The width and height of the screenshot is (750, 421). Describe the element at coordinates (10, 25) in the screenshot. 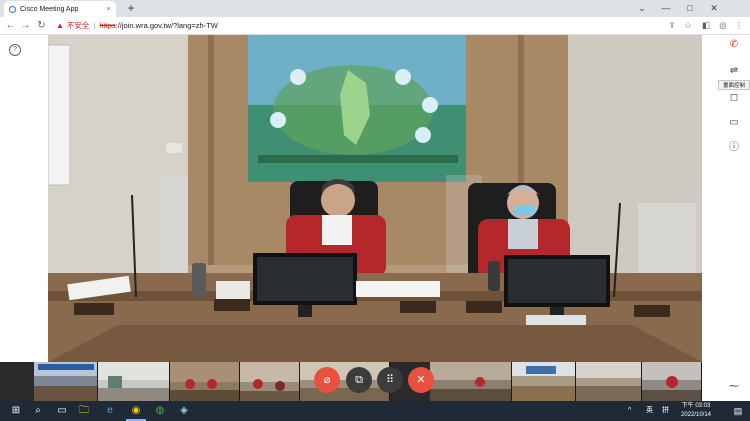

I see `back-icon: ←` at that location.